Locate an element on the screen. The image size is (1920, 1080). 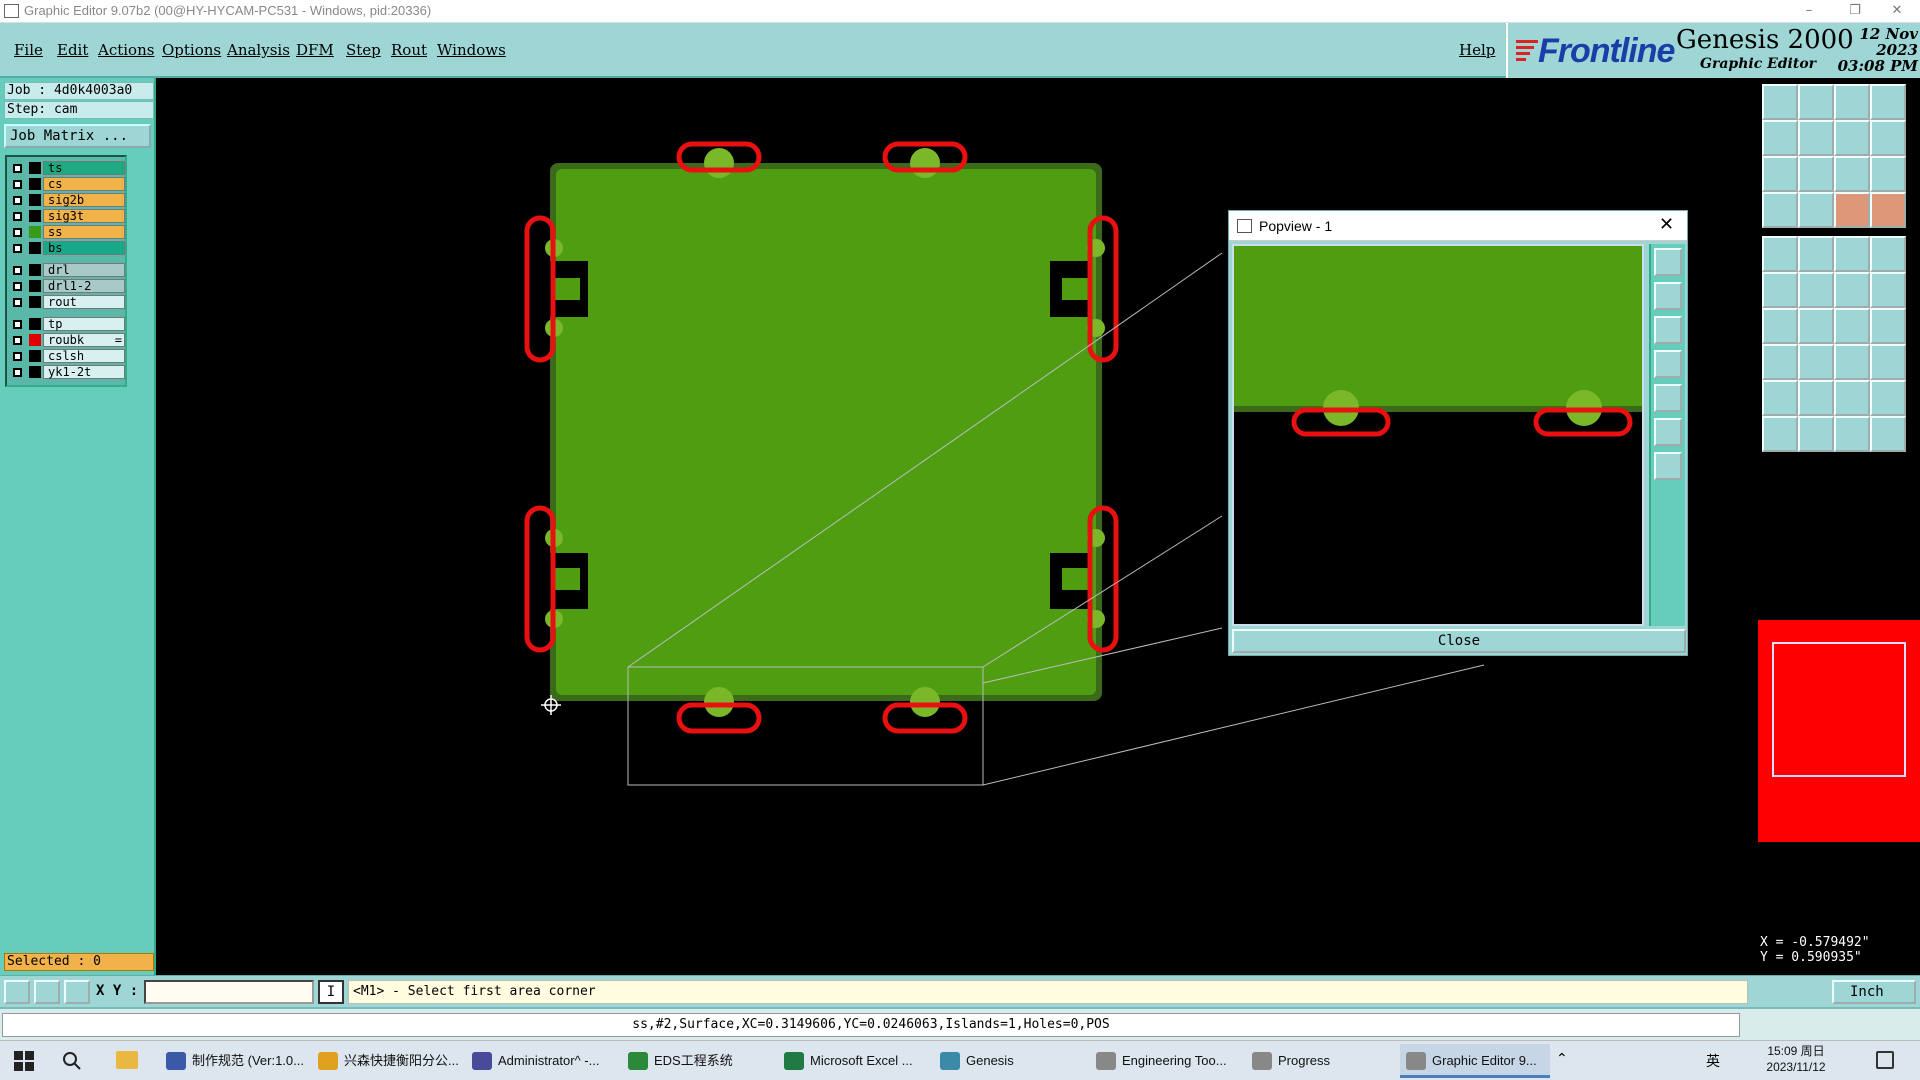
menu-rout: Rout is located at coordinates (409, 50).